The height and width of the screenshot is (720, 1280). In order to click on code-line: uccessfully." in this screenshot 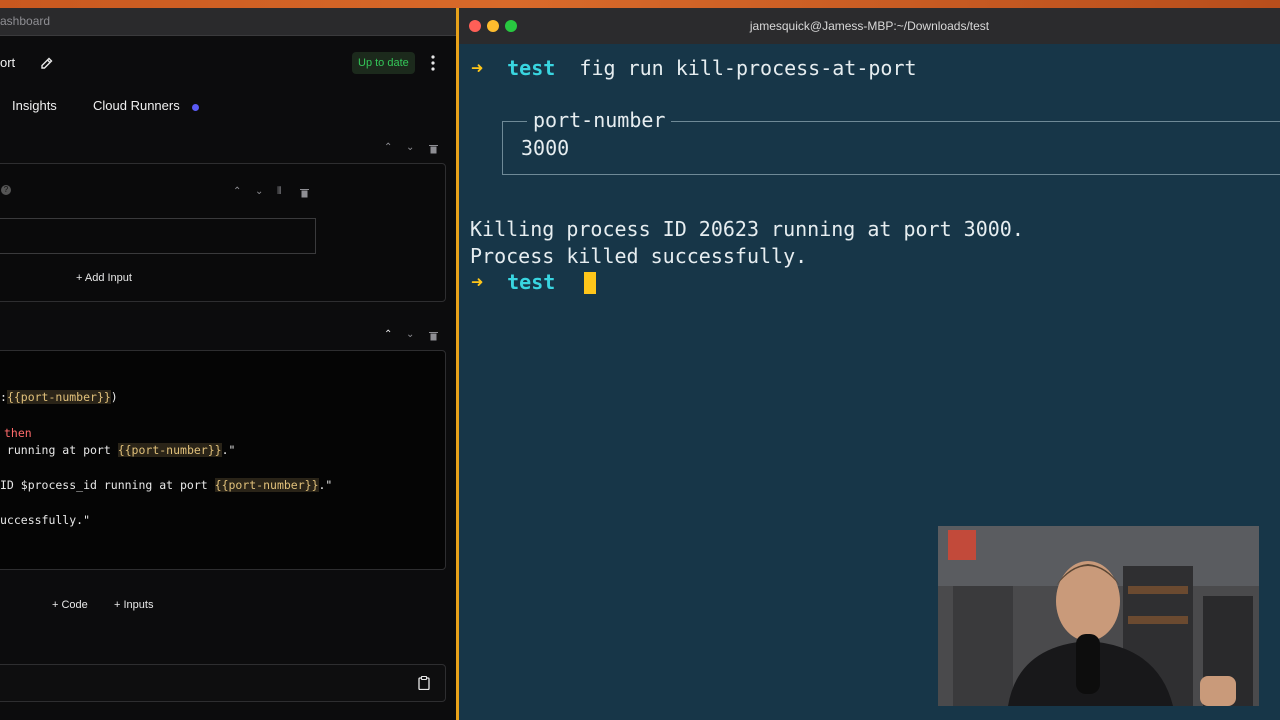, I will do `click(45, 520)`.